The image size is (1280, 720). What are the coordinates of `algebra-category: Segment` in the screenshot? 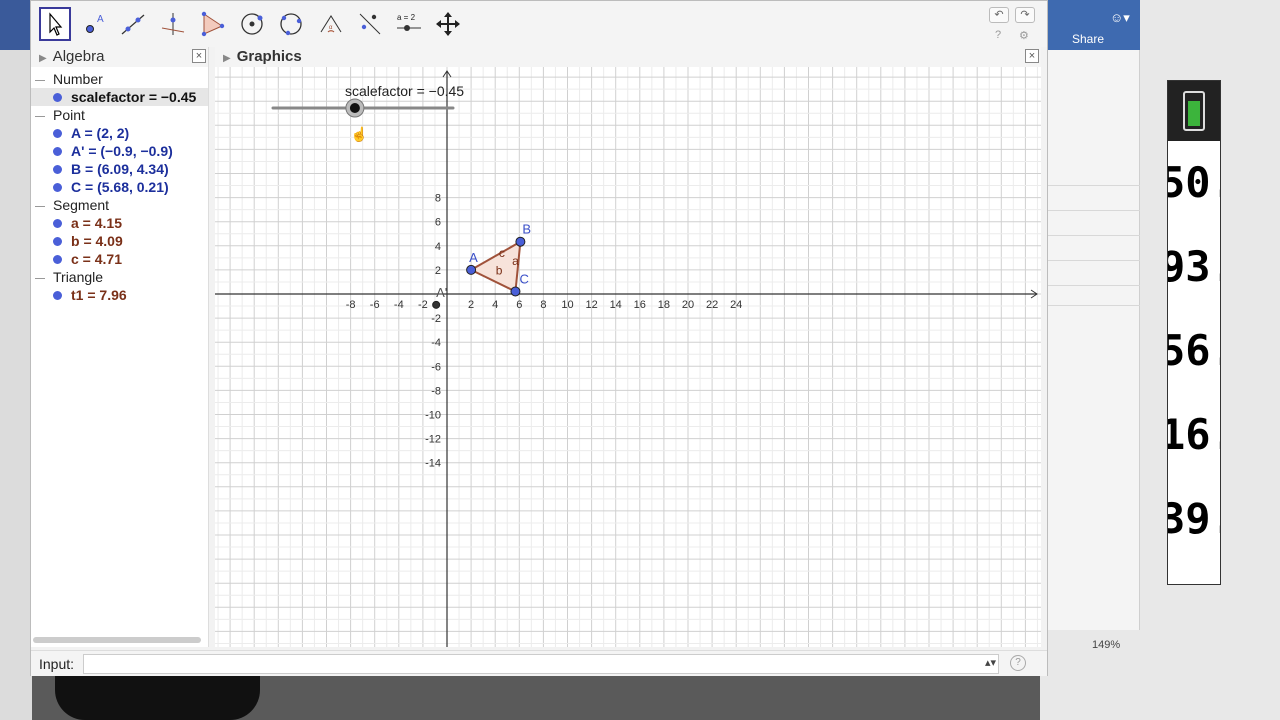 It's located at (119, 205).